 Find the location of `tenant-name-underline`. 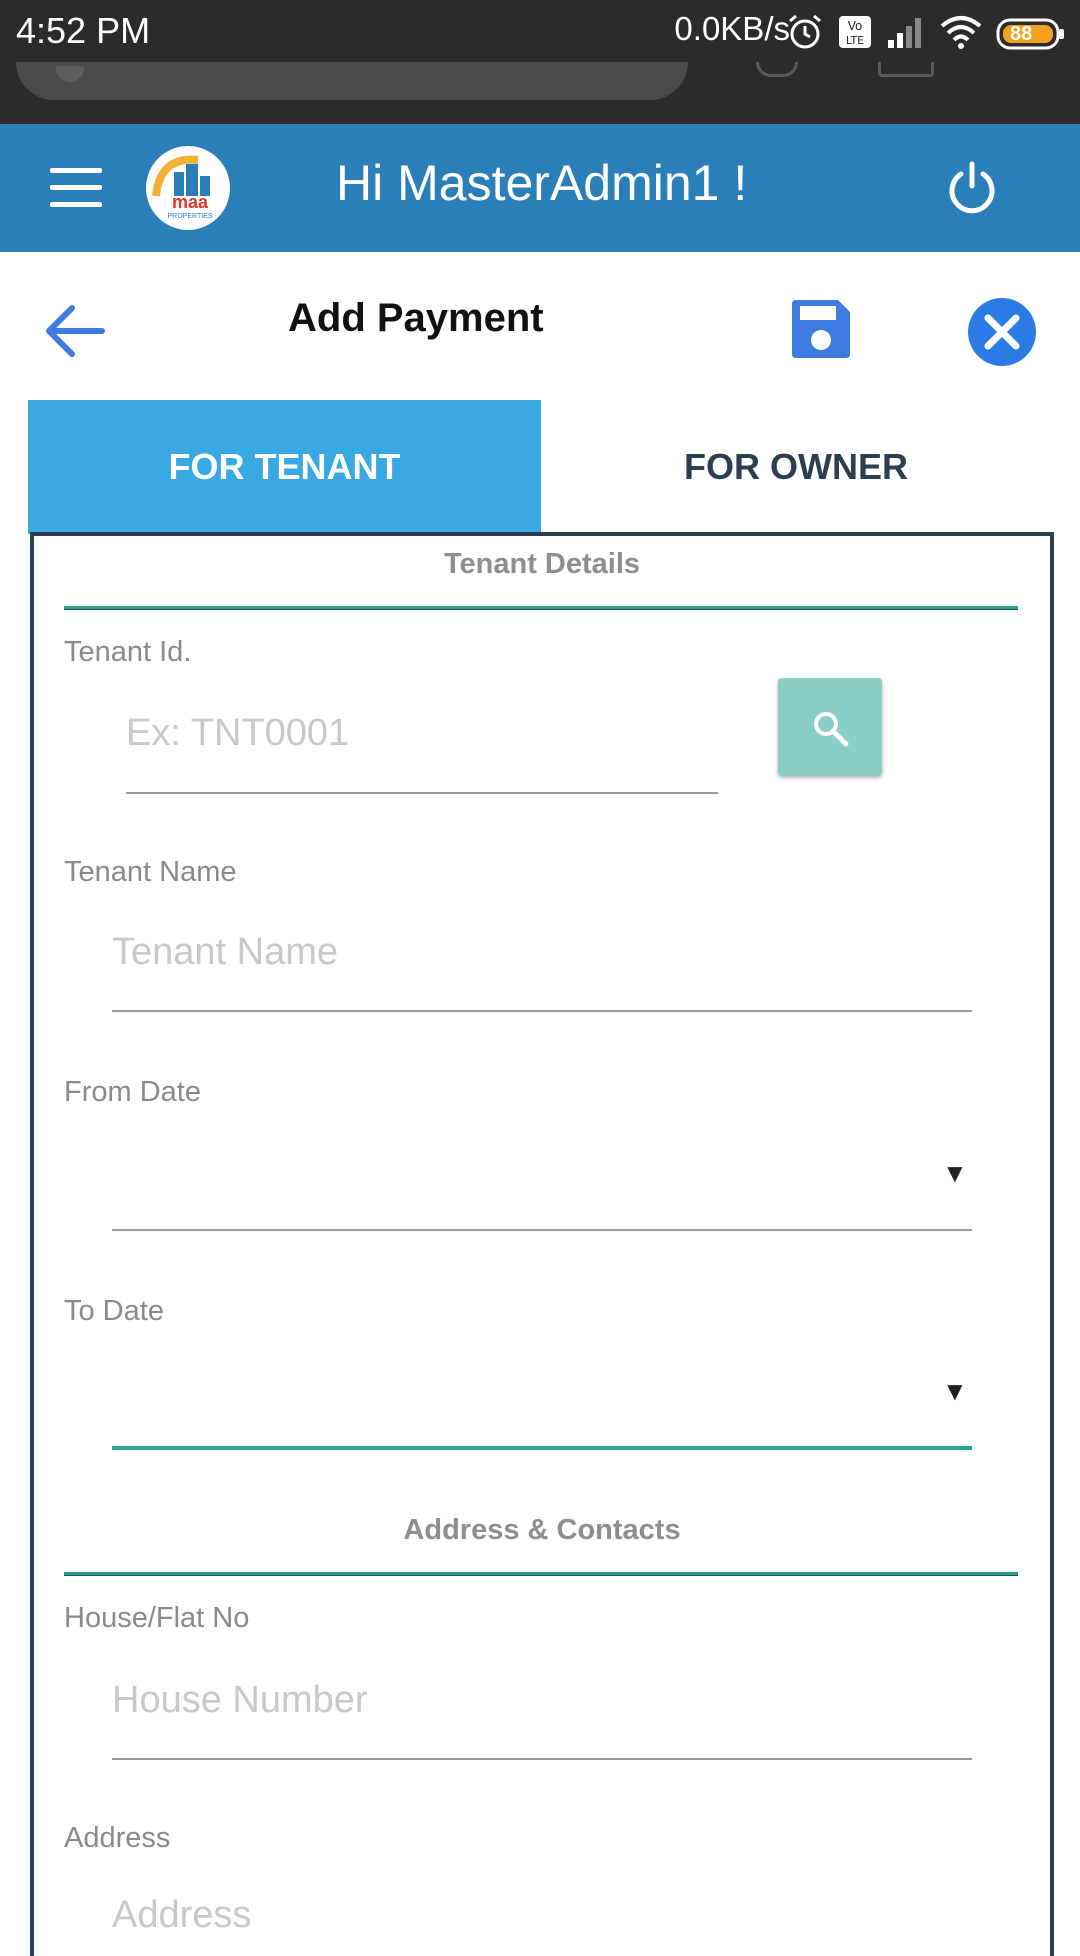

tenant-name-underline is located at coordinates (542, 1011).